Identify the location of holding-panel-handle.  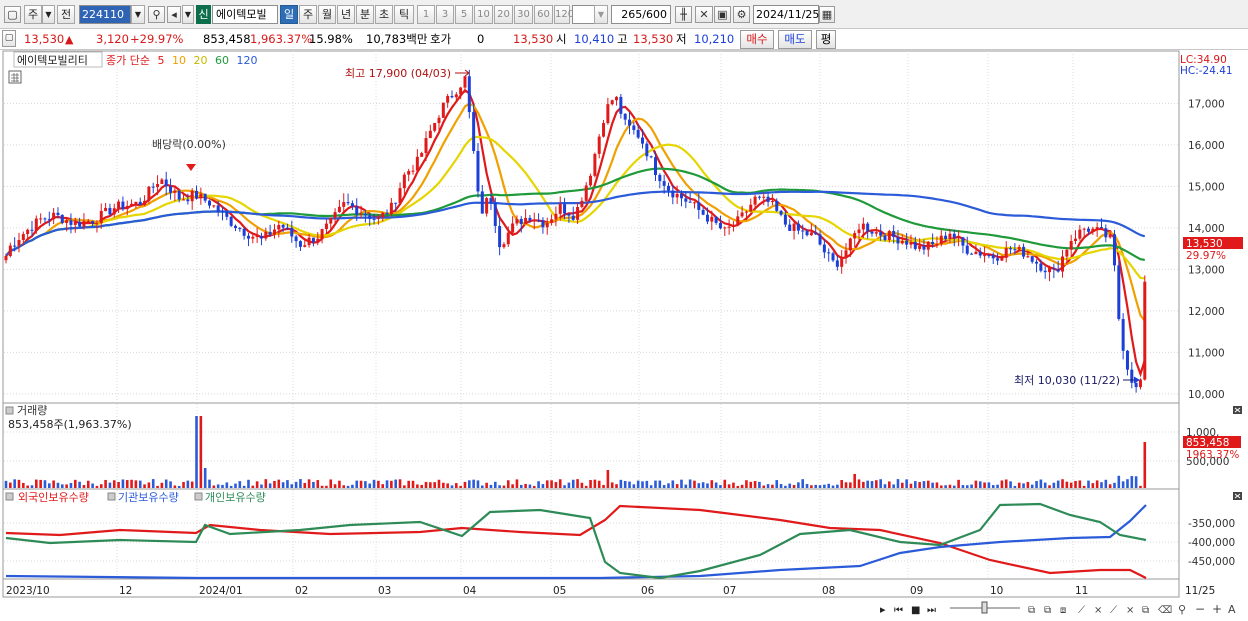
(9, 496).